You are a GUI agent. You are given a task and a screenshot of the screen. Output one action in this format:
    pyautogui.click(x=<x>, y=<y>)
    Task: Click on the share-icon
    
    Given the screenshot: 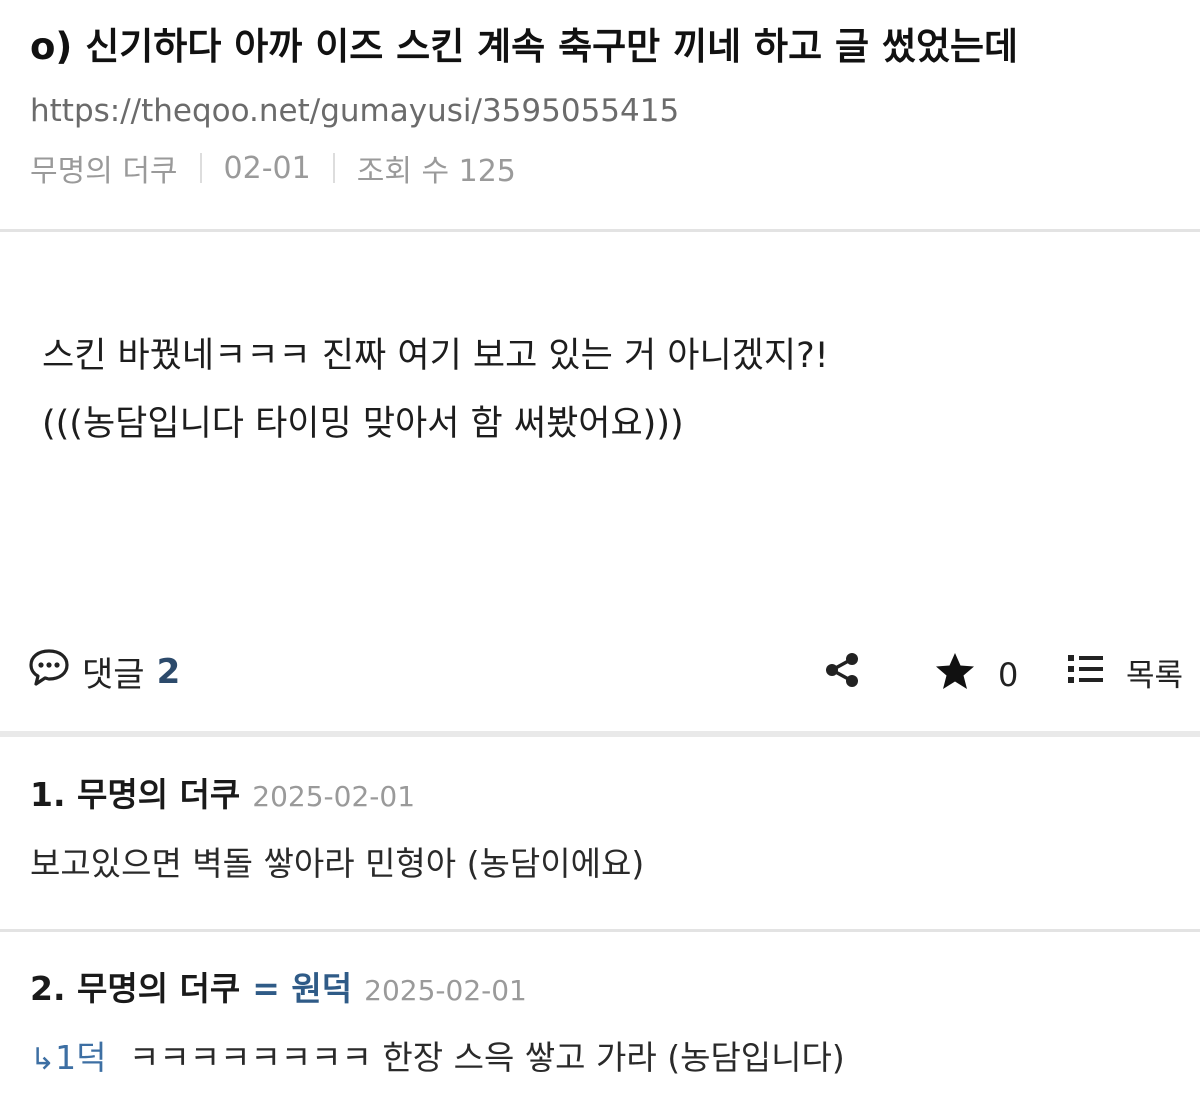 What is the action you would take?
    pyautogui.click(x=842, y=674)
    